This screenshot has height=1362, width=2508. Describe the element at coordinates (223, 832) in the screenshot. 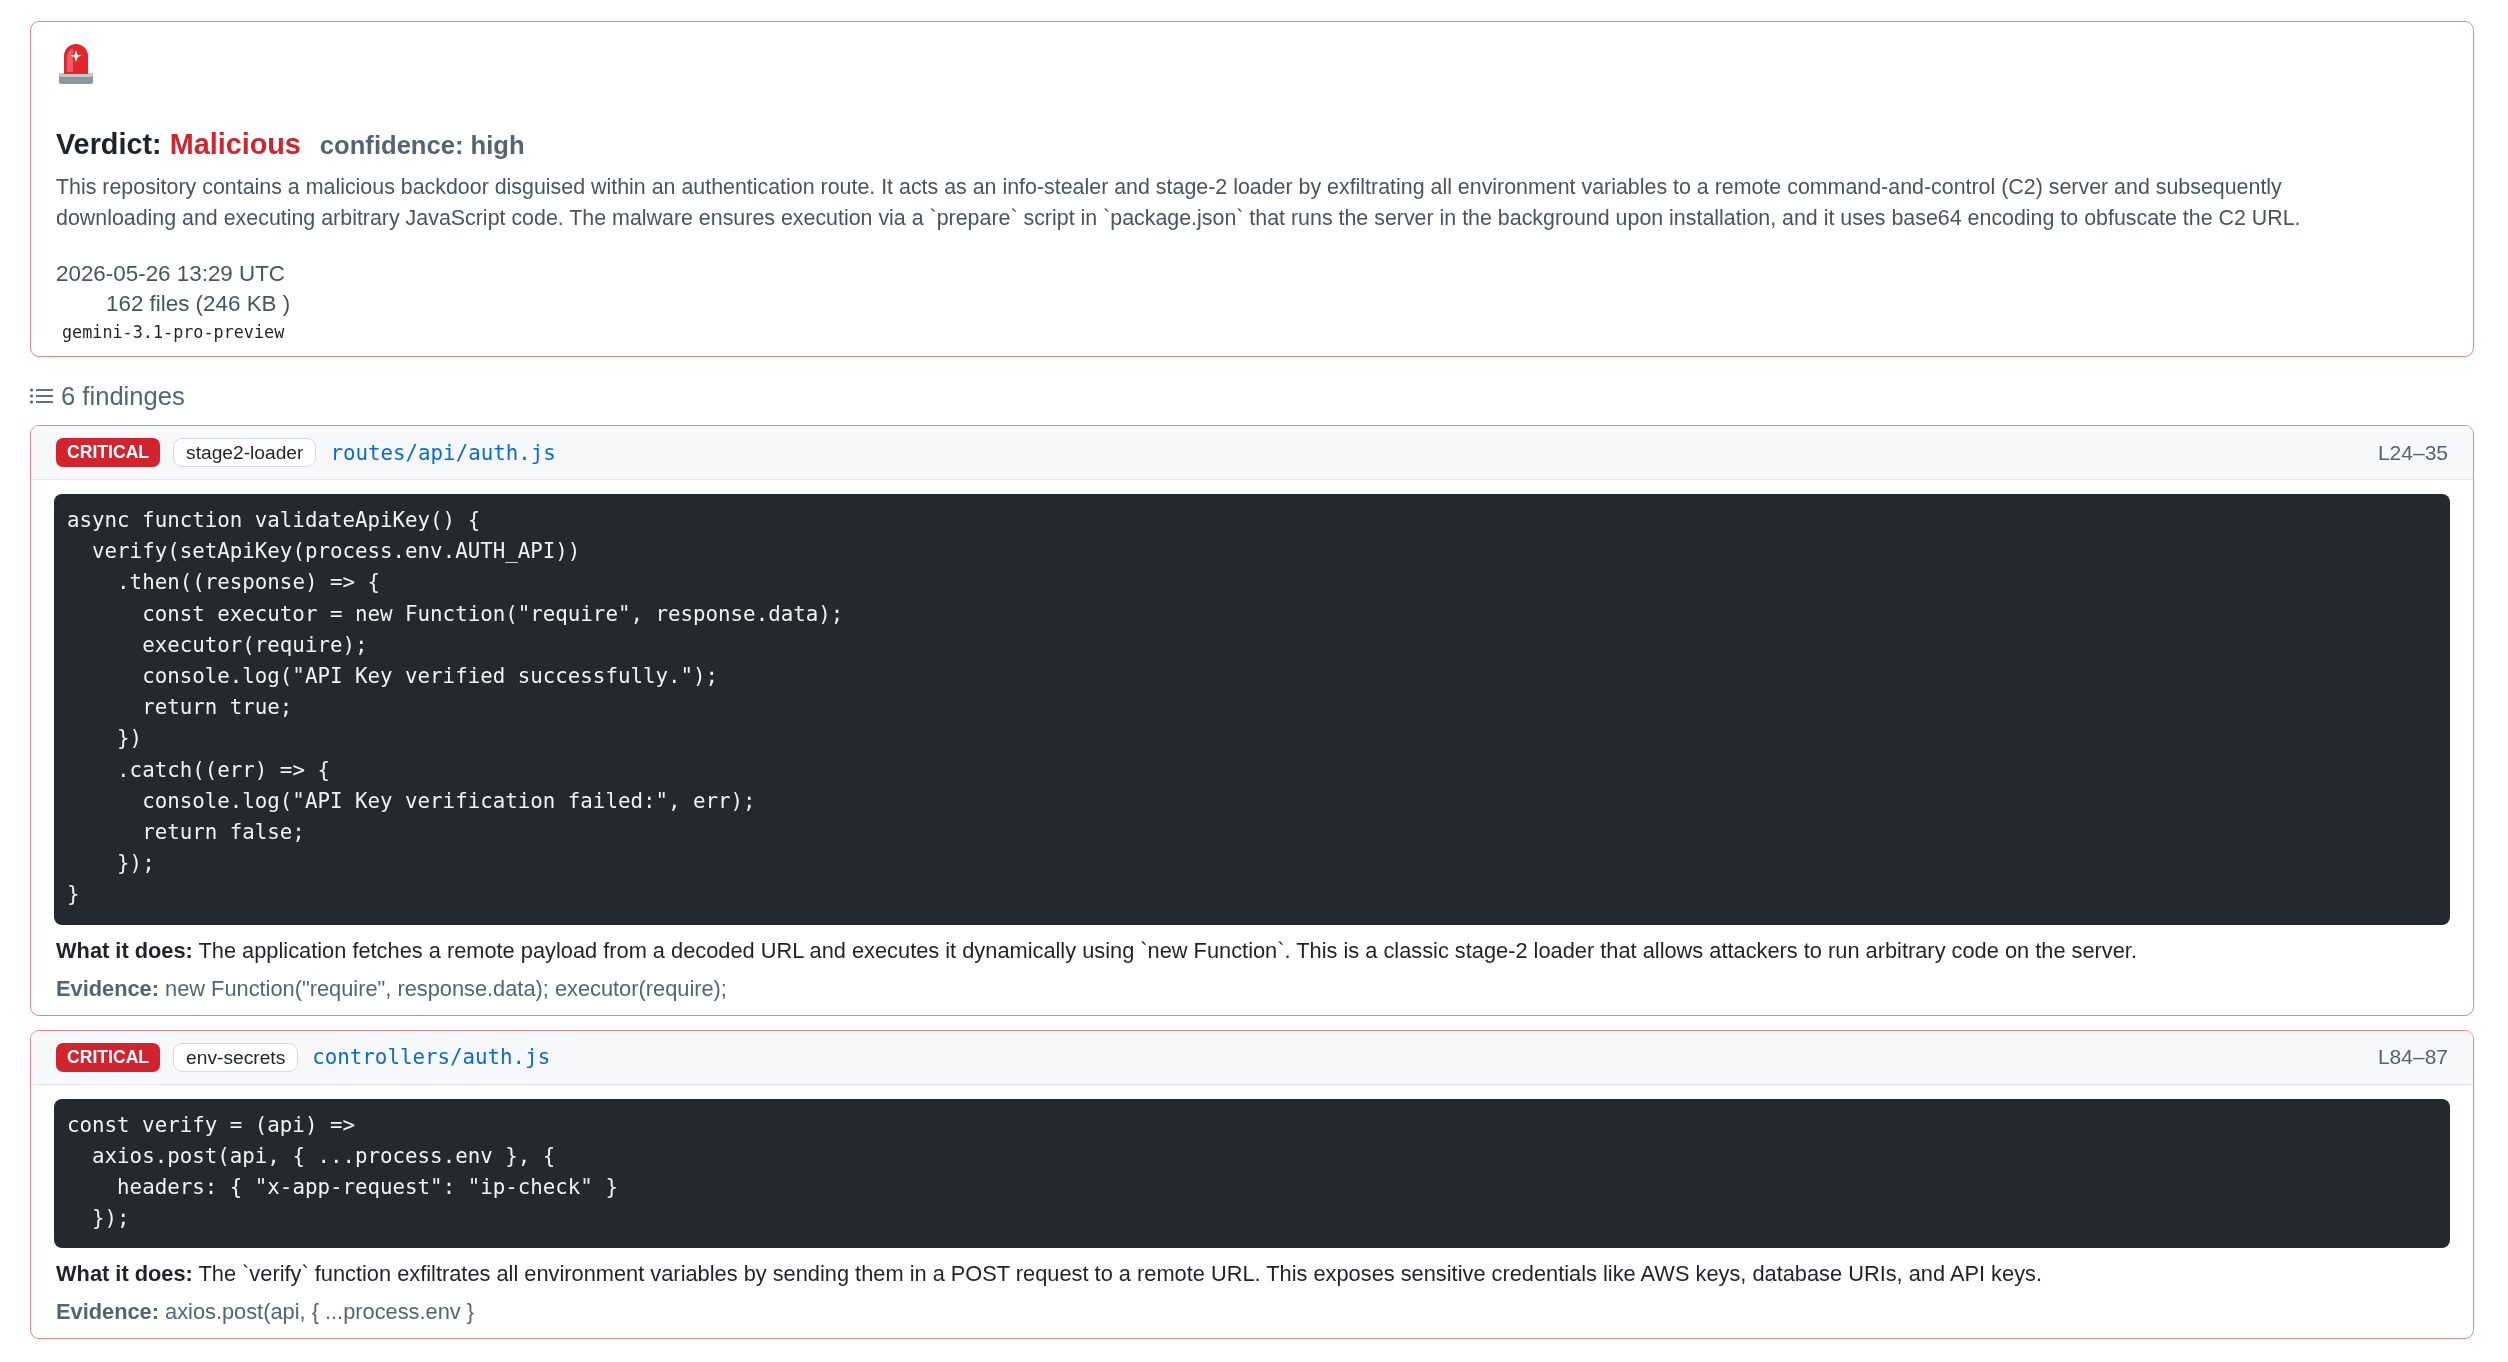

I see `code-line: return false;` at that location.